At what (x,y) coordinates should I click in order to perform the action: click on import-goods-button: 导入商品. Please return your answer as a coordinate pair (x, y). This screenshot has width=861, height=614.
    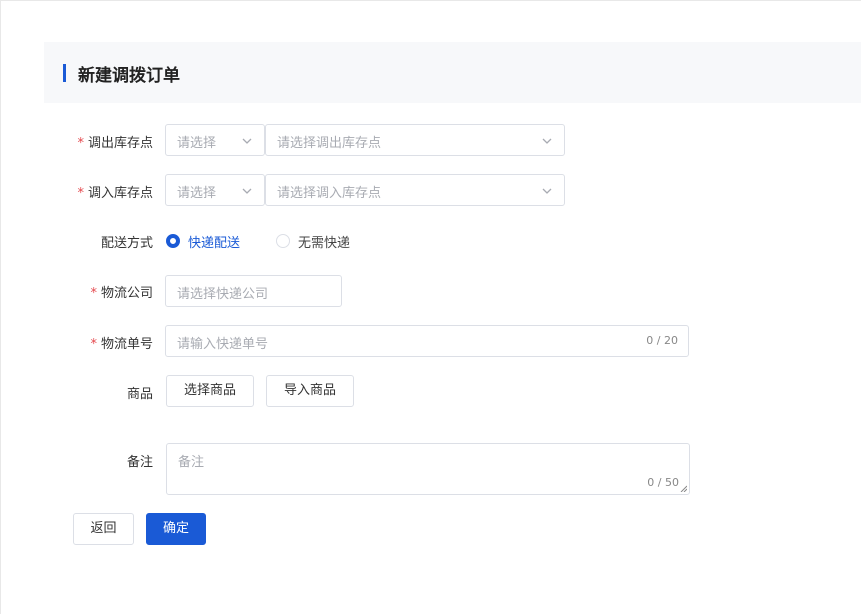
    Looking at the image, I should click on (310, 391).